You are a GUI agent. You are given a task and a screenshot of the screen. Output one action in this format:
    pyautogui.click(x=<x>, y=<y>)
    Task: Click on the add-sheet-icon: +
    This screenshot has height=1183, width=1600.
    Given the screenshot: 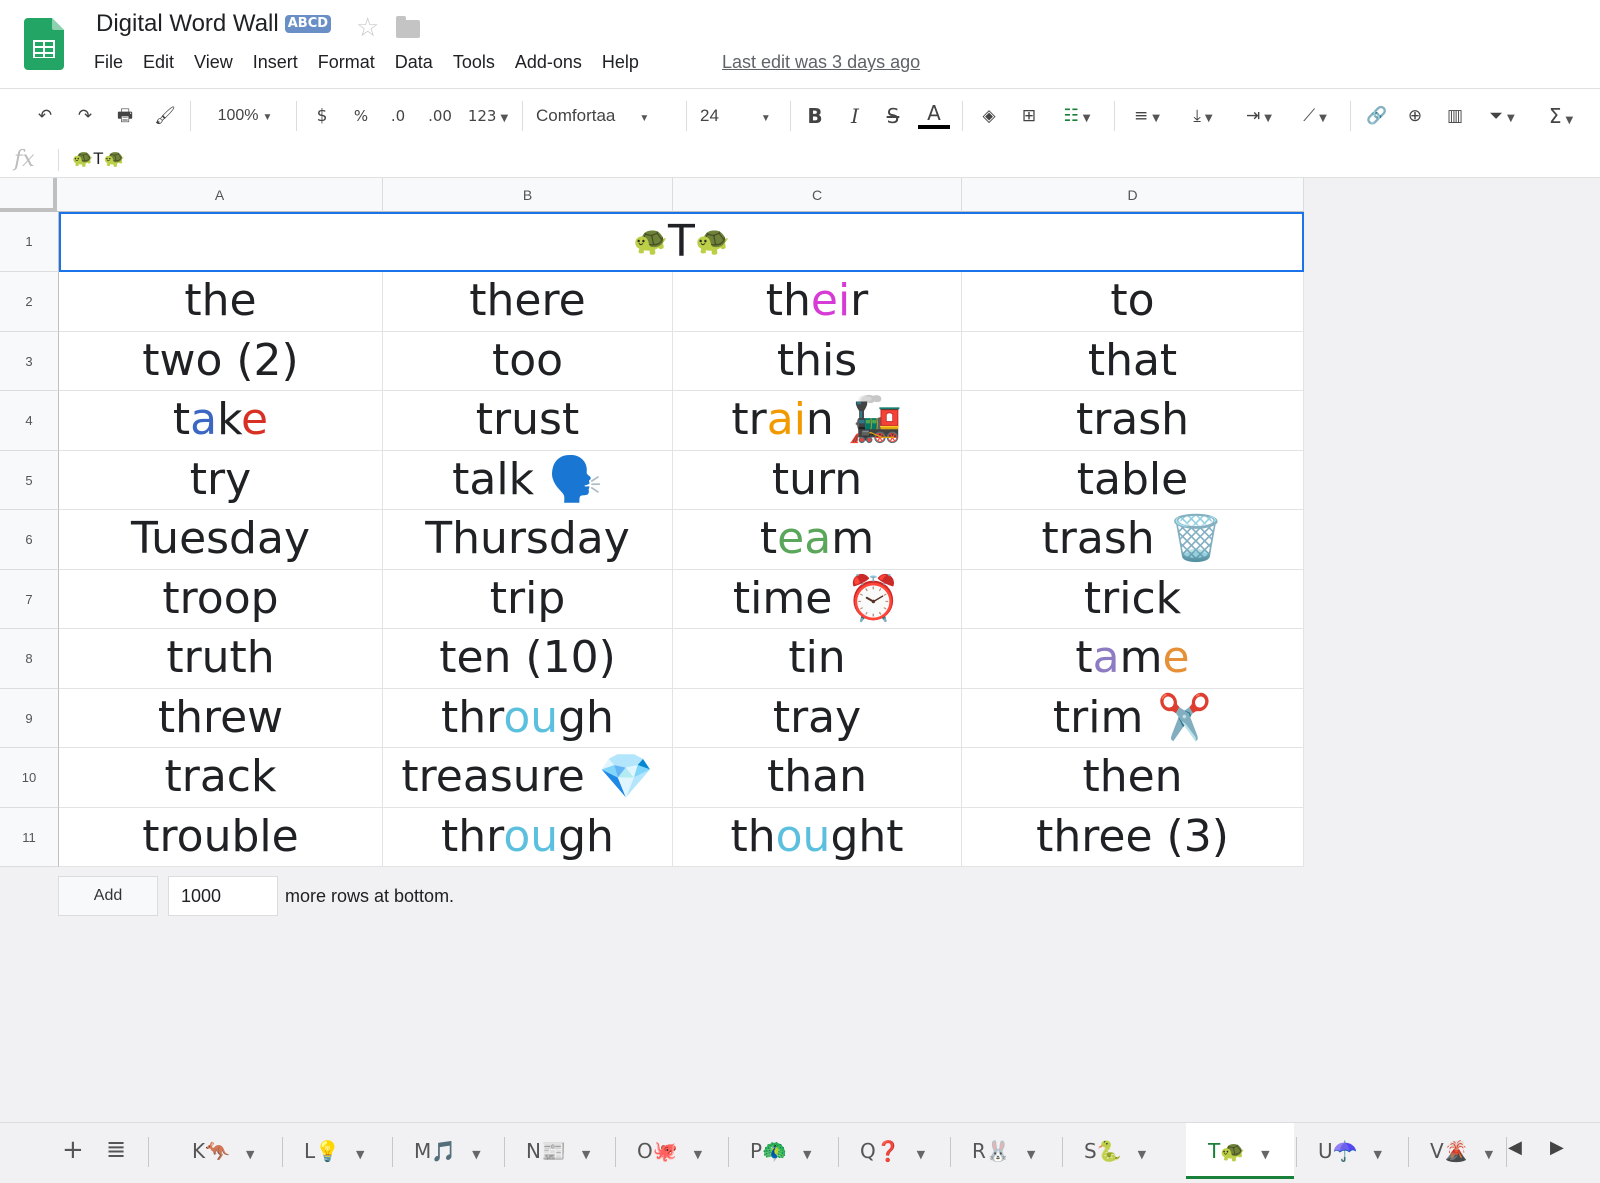 What is the action you would take?
    pyautogui.click(x=73, y=1150)
    